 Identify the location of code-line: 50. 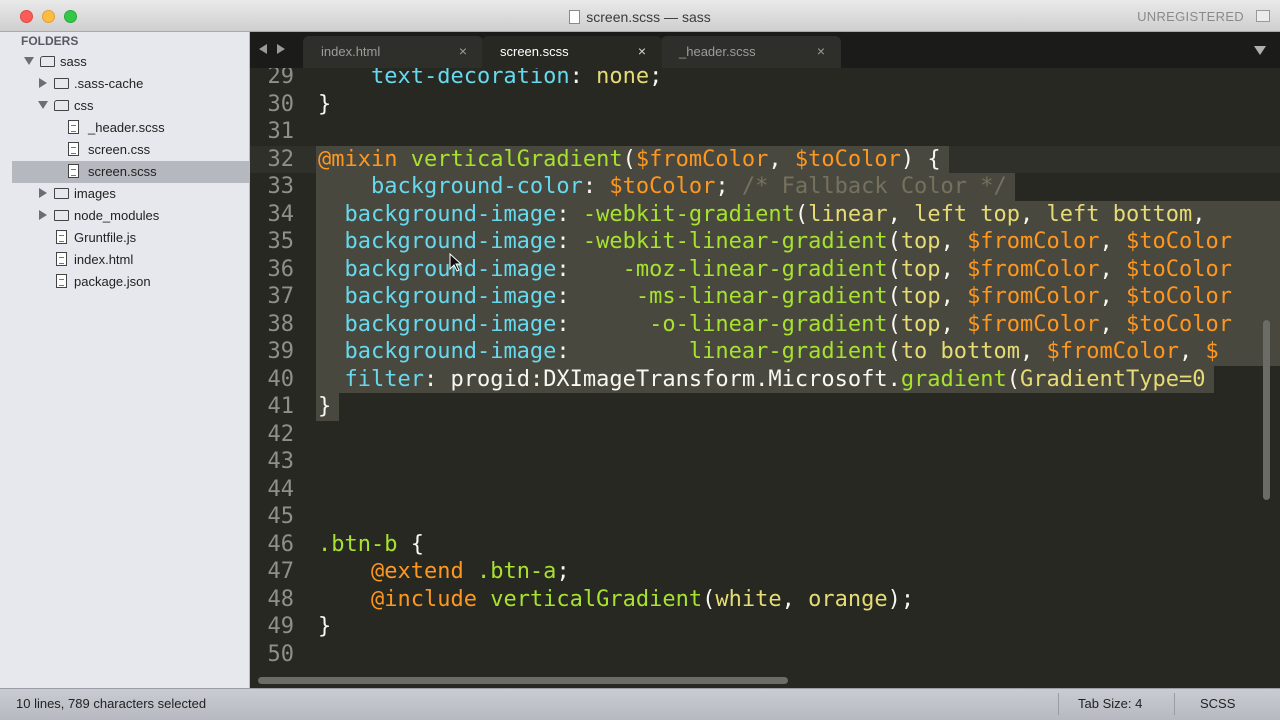
(765, 655).